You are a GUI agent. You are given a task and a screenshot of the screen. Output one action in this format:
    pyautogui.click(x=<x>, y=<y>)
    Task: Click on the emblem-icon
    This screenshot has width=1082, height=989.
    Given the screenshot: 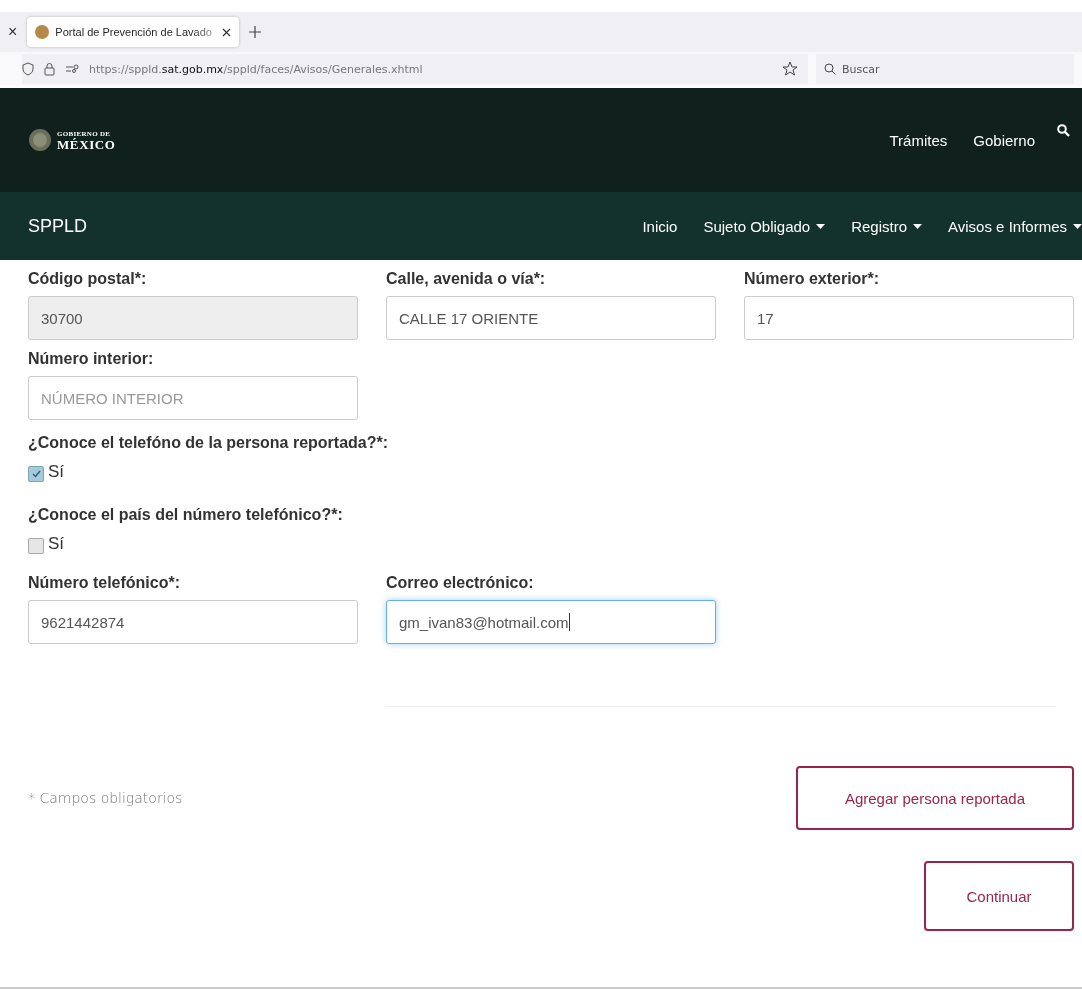 What is the action you would take?
    pyautogui.click(x=40, y=140)
    